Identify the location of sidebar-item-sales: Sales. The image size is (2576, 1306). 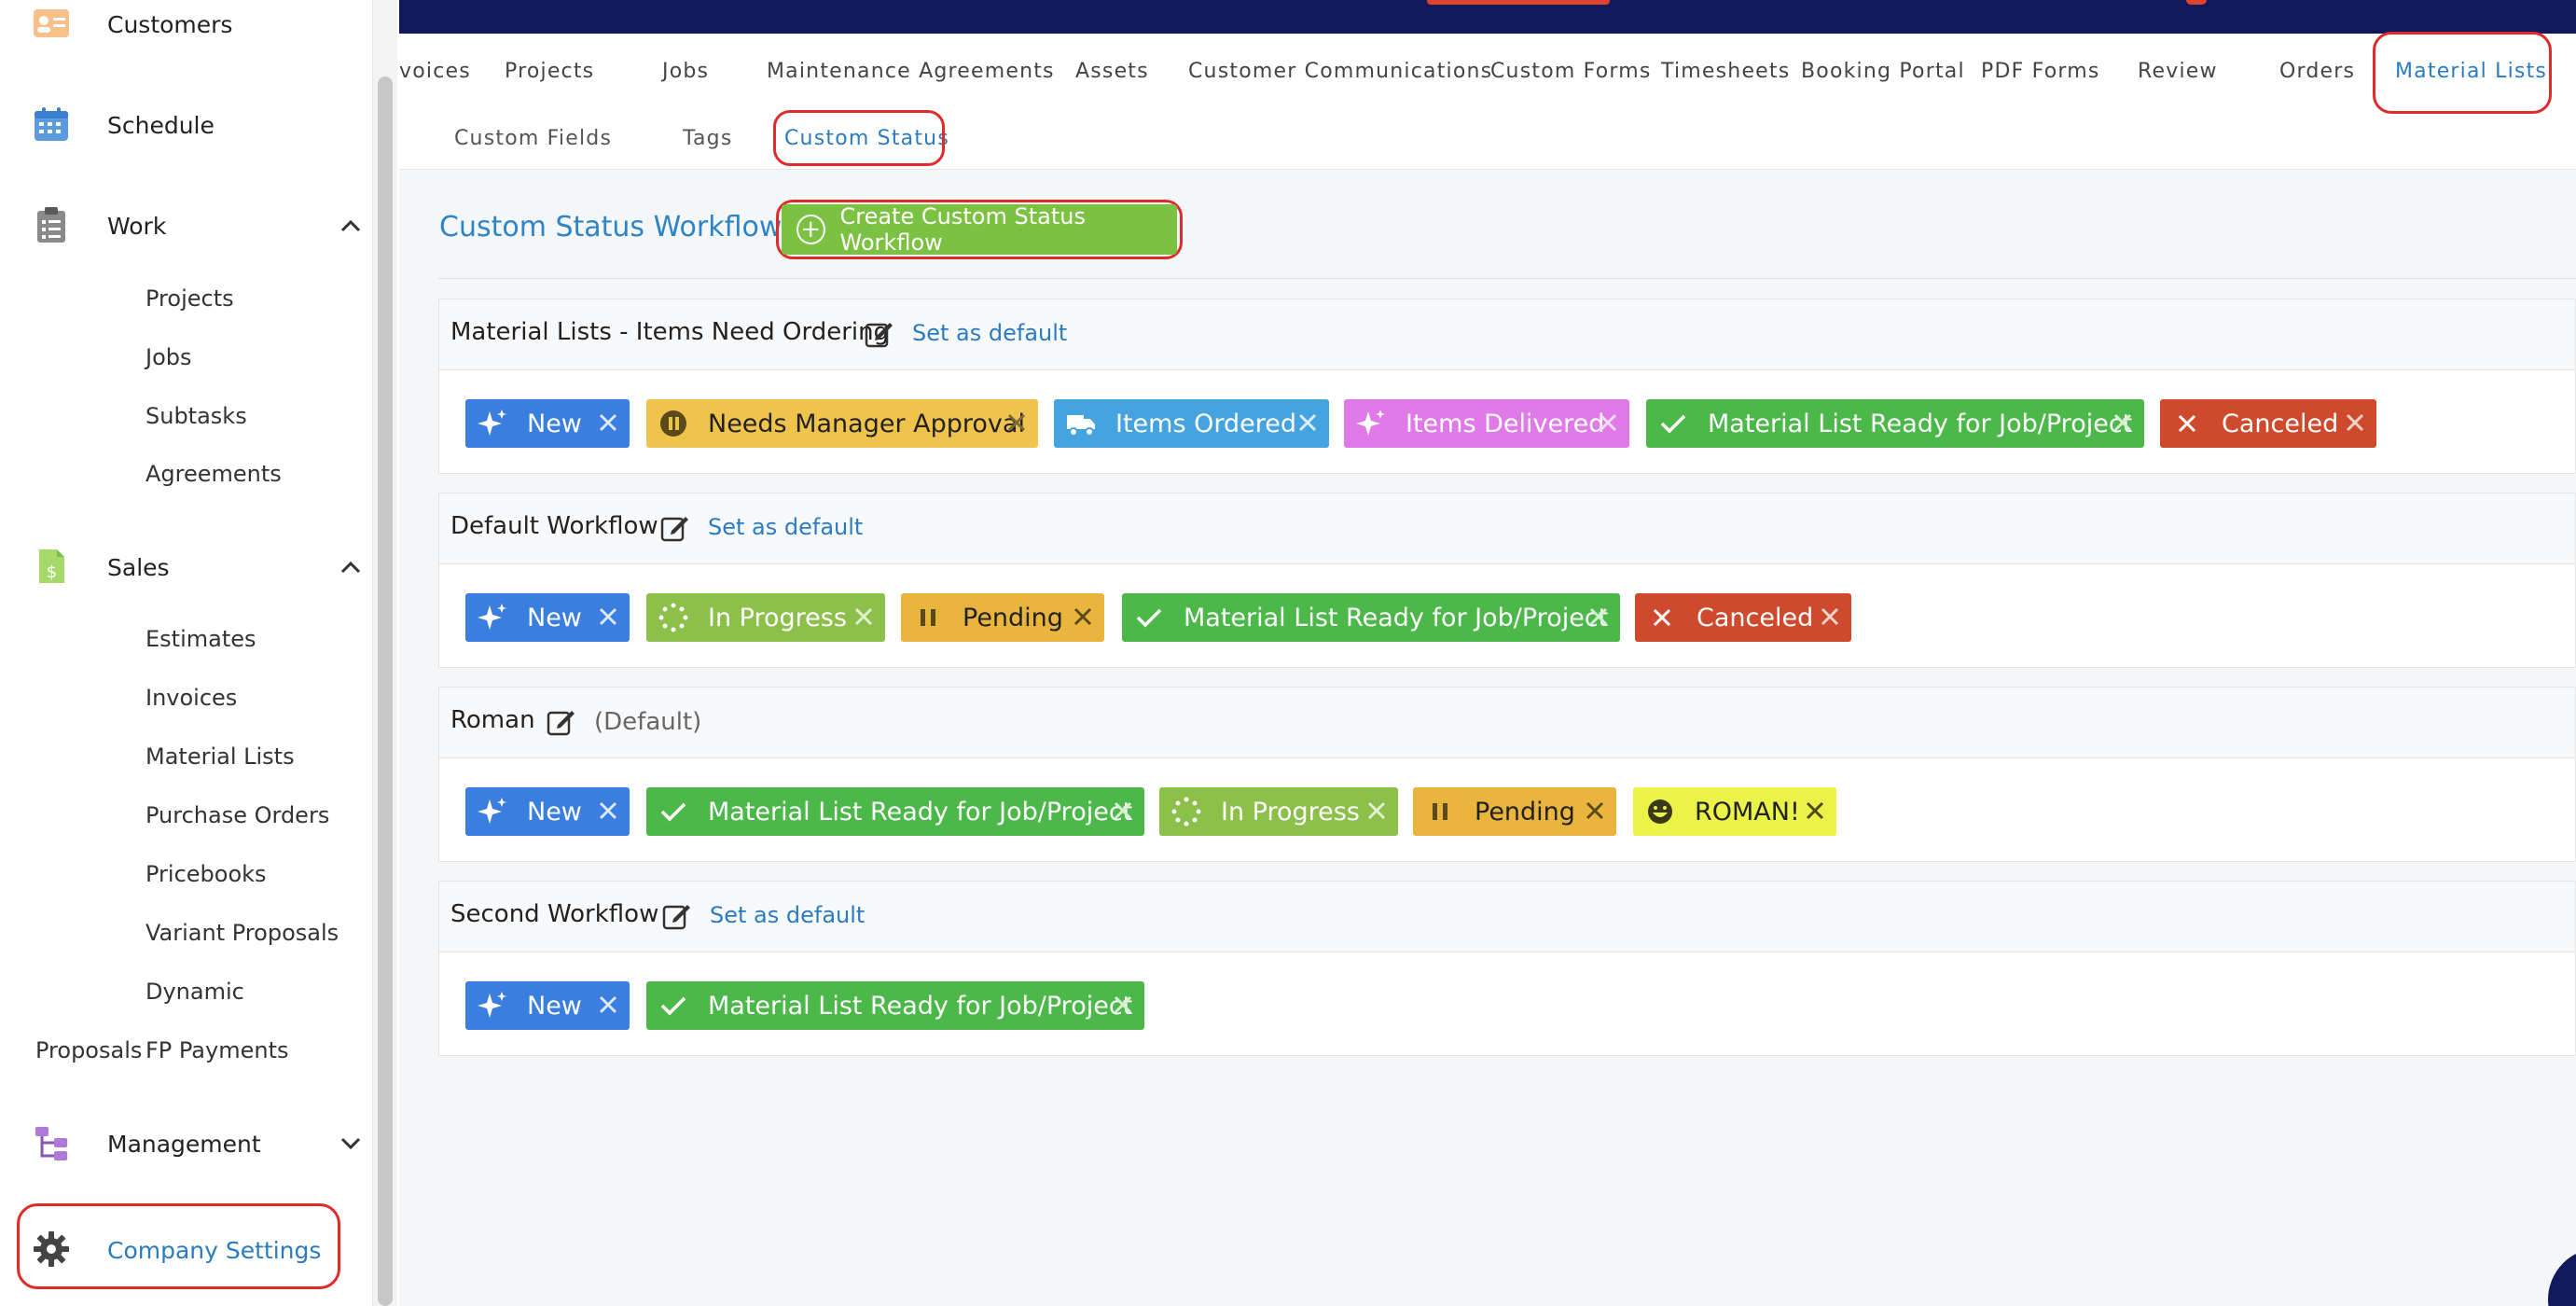
(138, 567).